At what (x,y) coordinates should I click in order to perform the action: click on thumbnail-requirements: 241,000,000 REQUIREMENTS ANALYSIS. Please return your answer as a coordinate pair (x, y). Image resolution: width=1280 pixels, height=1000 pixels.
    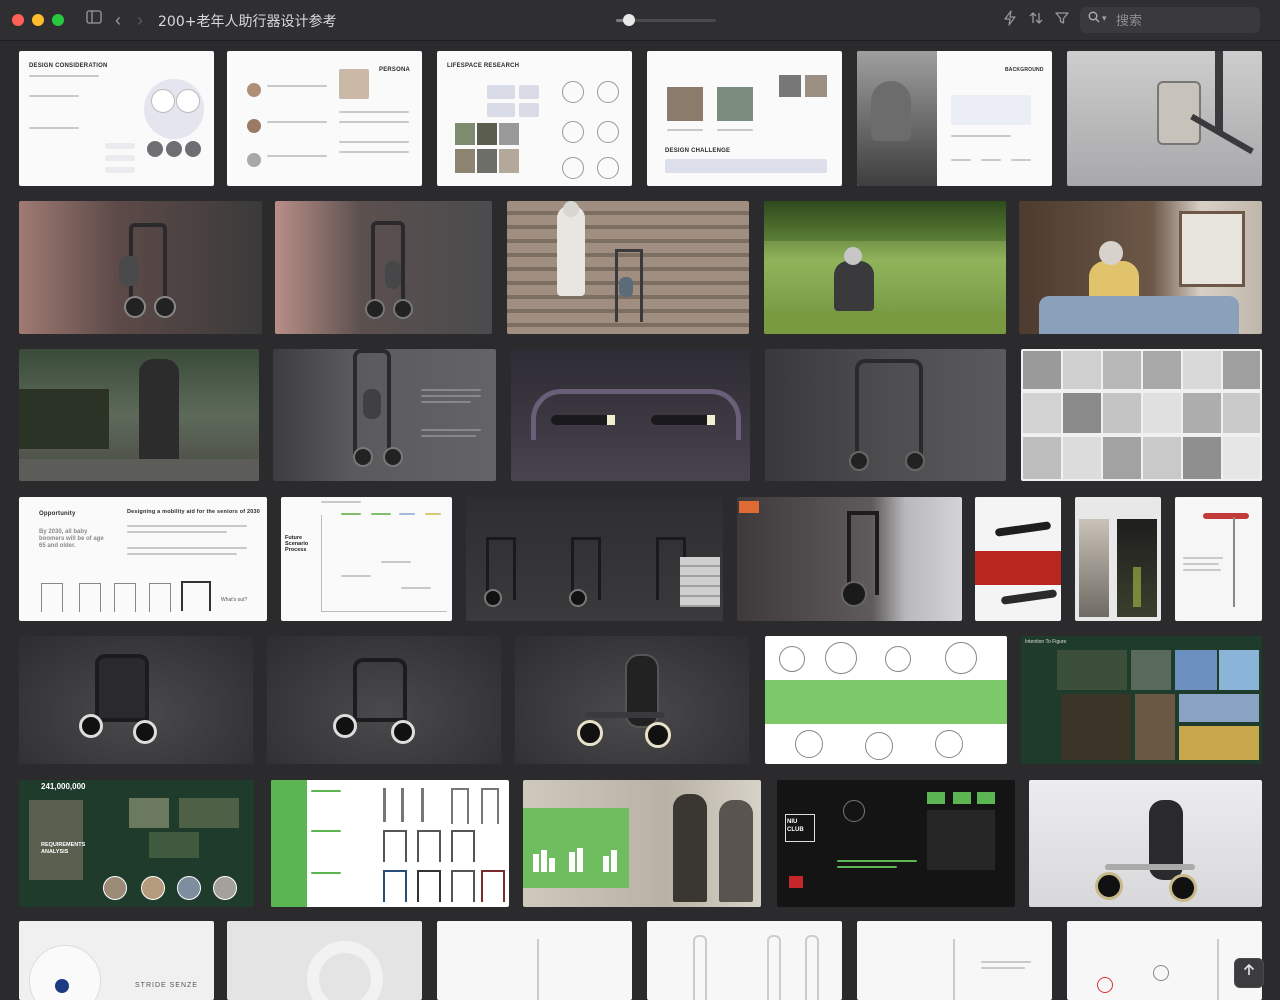
    Looking at the image, I should click on (136, 843).